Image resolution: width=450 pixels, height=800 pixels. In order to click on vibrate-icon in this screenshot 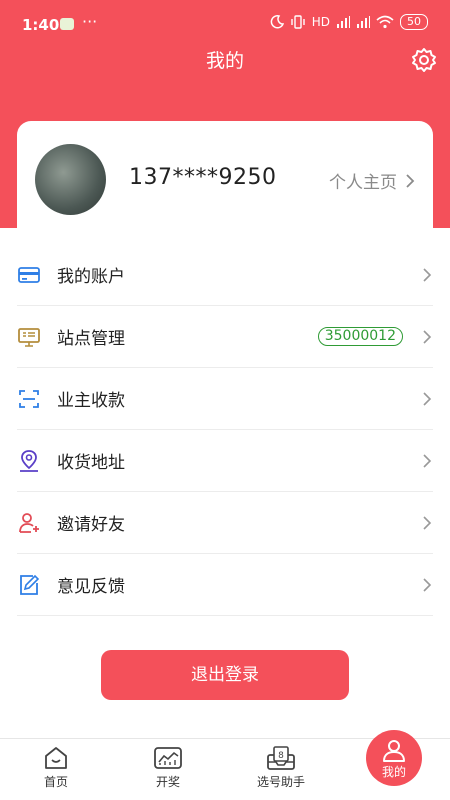, I will do `click(298, 22)`.